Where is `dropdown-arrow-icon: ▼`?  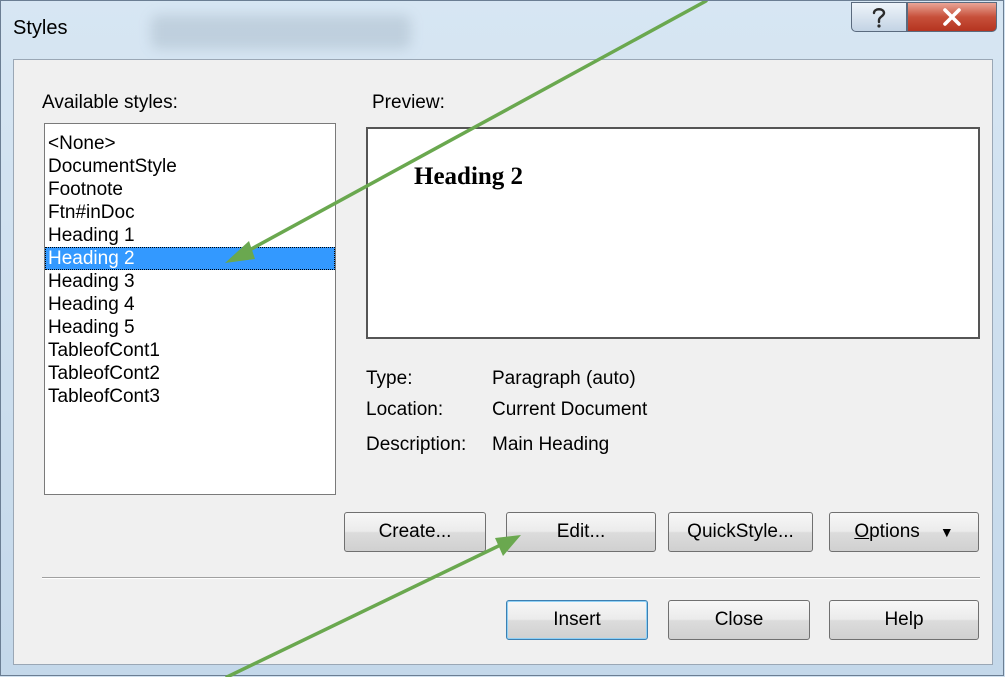 dropdown-arrow-icon: ▼ is located at coordinates (946, 532).